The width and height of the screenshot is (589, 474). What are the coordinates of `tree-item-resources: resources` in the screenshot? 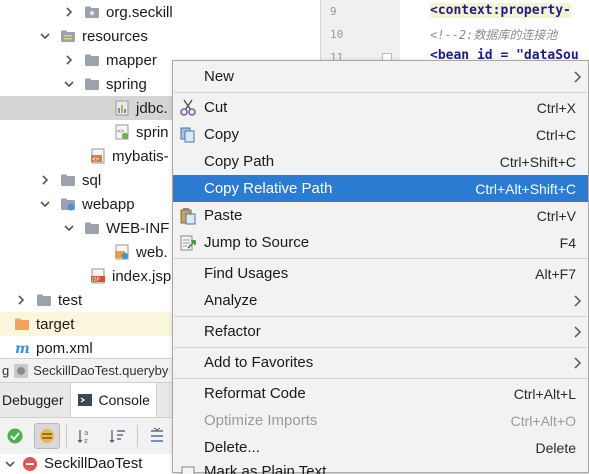 It's located at (160, 36).